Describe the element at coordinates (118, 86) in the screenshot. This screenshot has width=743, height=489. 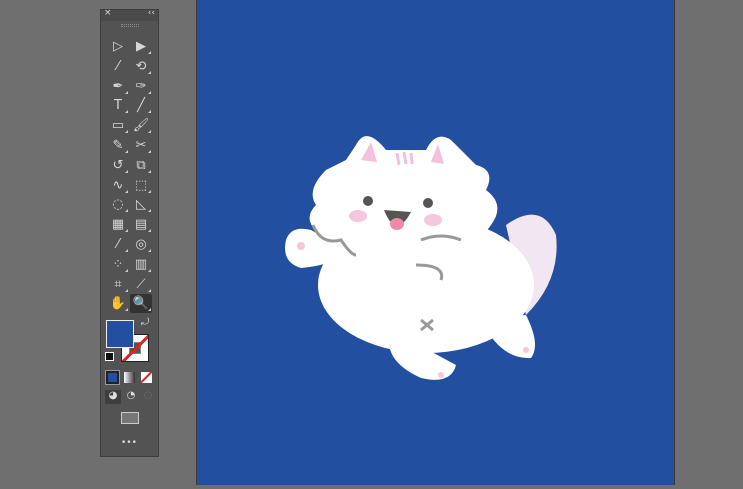
I see `pen-tool: ✒` at that location.